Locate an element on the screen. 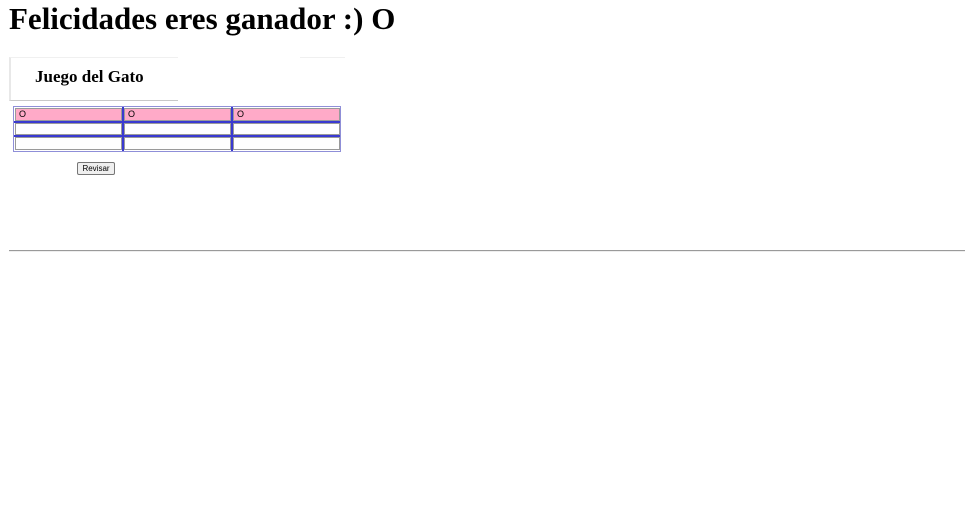  game-board: O O O is located at coordinates (177, 129).